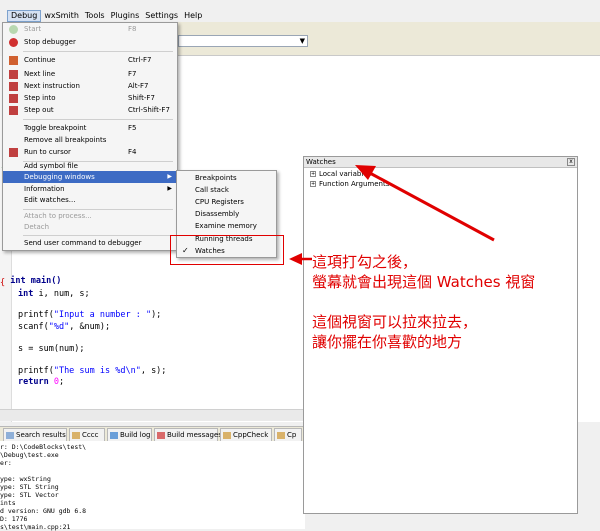  Describe the element at coordinates (387, 342) in the screenshot. I see `annotation-line-4: 讓你擺在你喜歡的地方` at that location.